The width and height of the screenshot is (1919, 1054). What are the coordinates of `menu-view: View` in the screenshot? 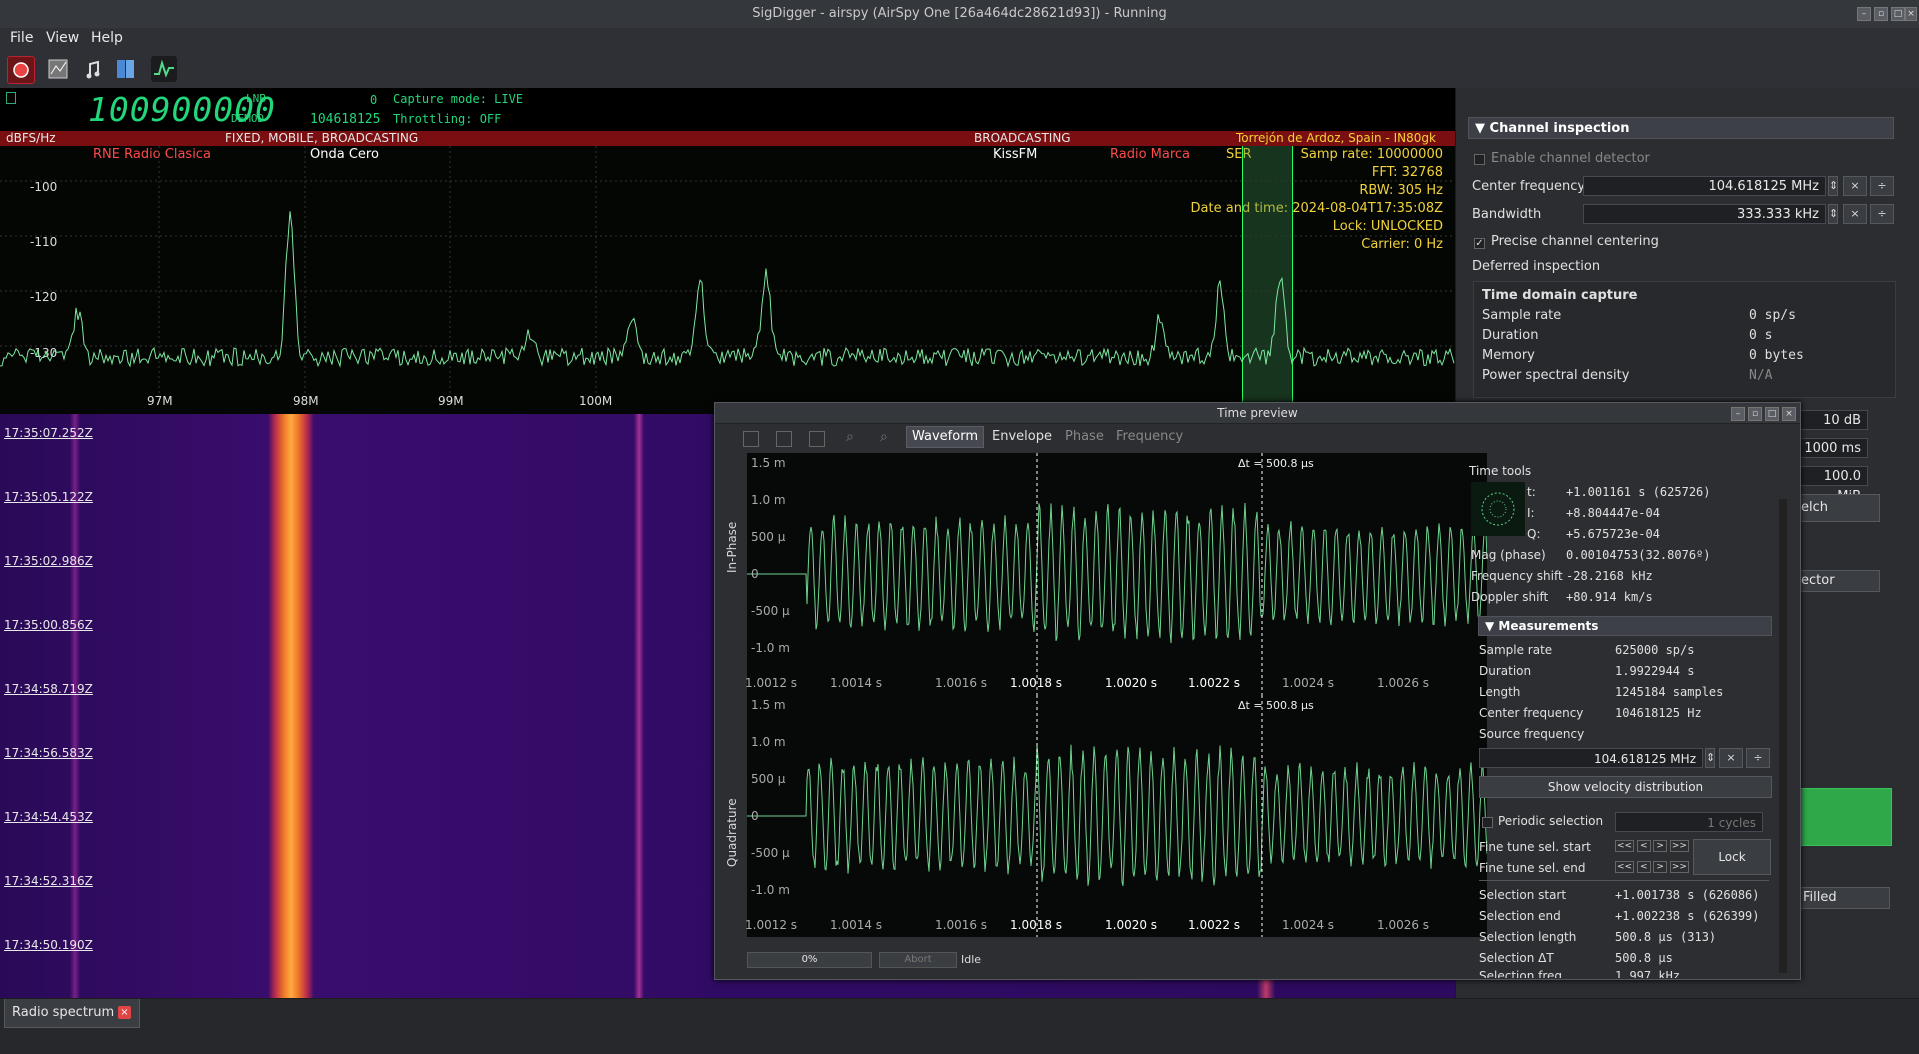 It's located at (62, 38).